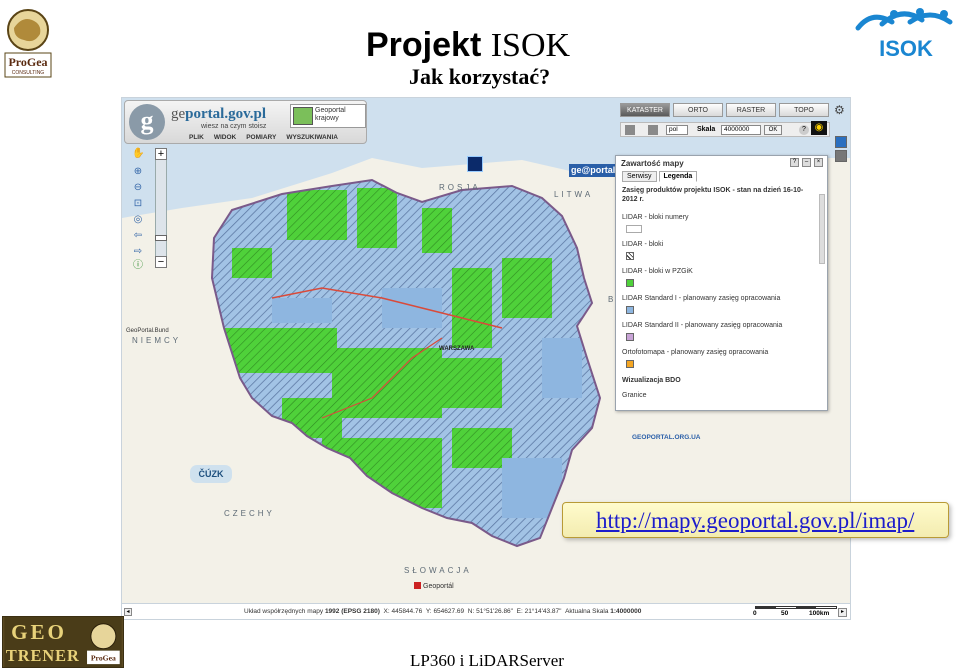 The width and height of the screenshot is (959, 670). Describe the element at coordinates (178, 114) in the screenshot. I see `brand-prefix: ge` at that location.